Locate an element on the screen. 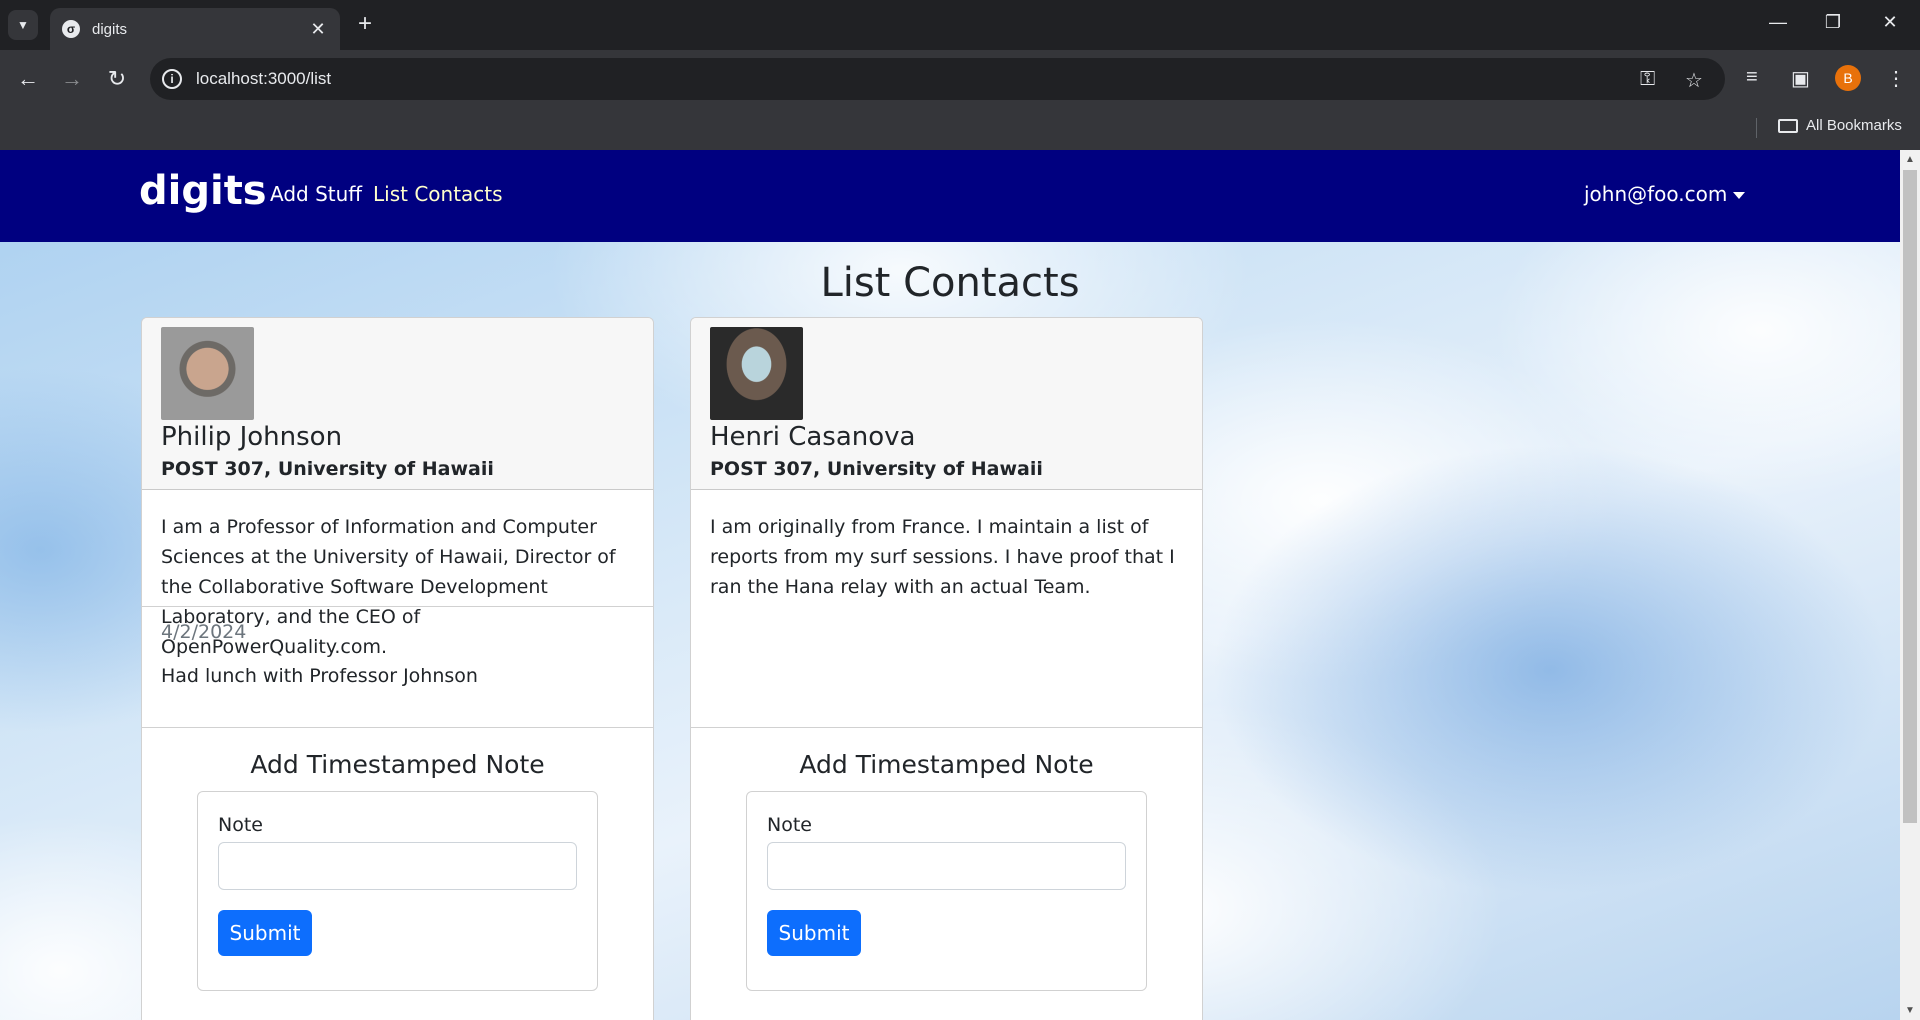  nav-add-stuff: Add Stuff is located at coordinates (316, 194).